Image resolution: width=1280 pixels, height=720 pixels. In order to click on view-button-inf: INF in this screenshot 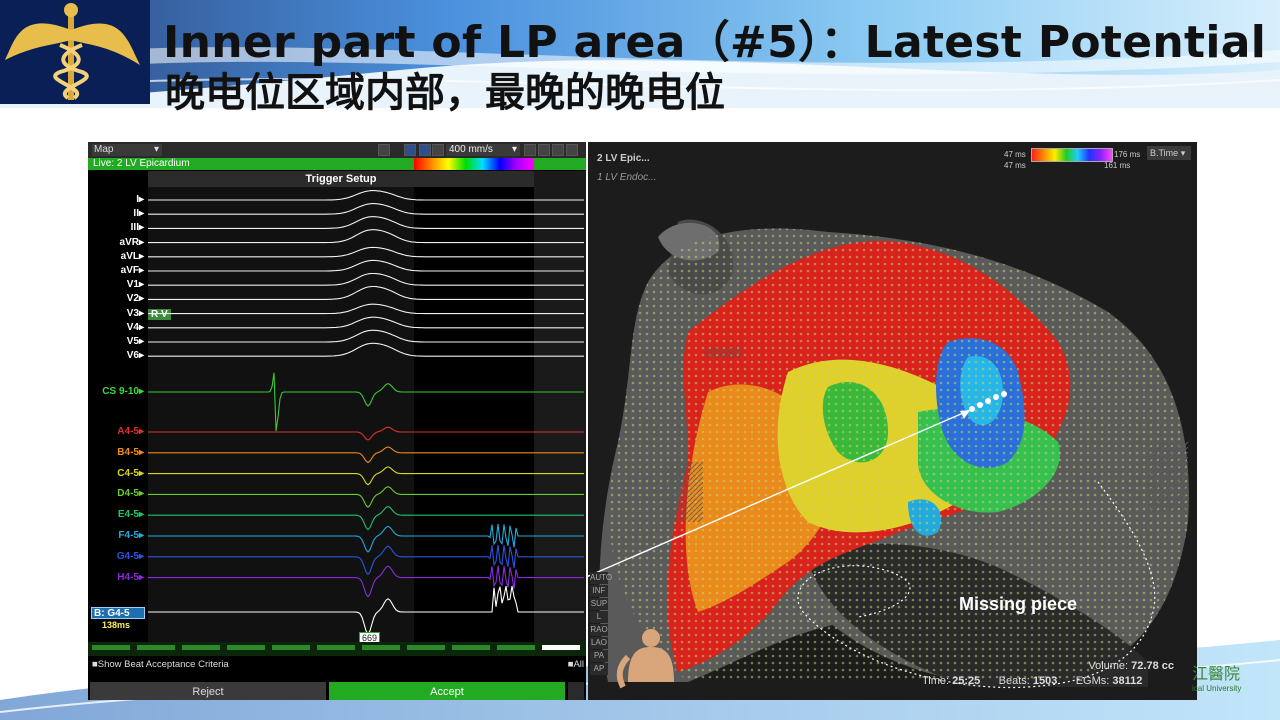, I will do `click(599, 591)`.